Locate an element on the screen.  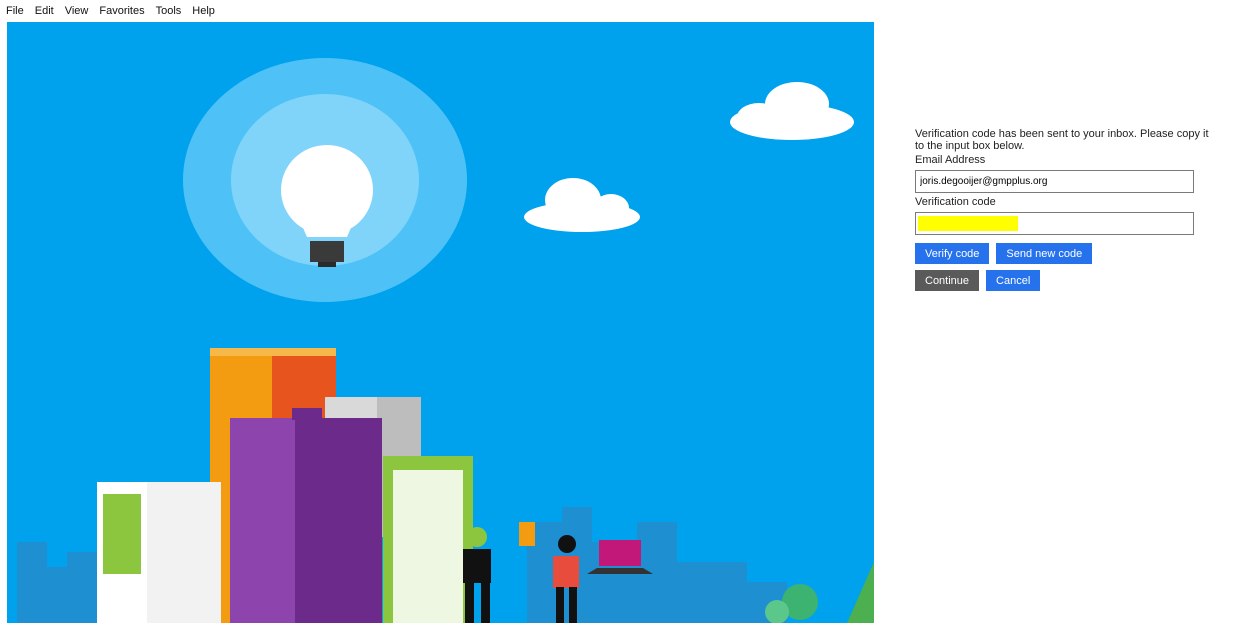
menu-favorites: Favorites is located at coordinates (121, 11).